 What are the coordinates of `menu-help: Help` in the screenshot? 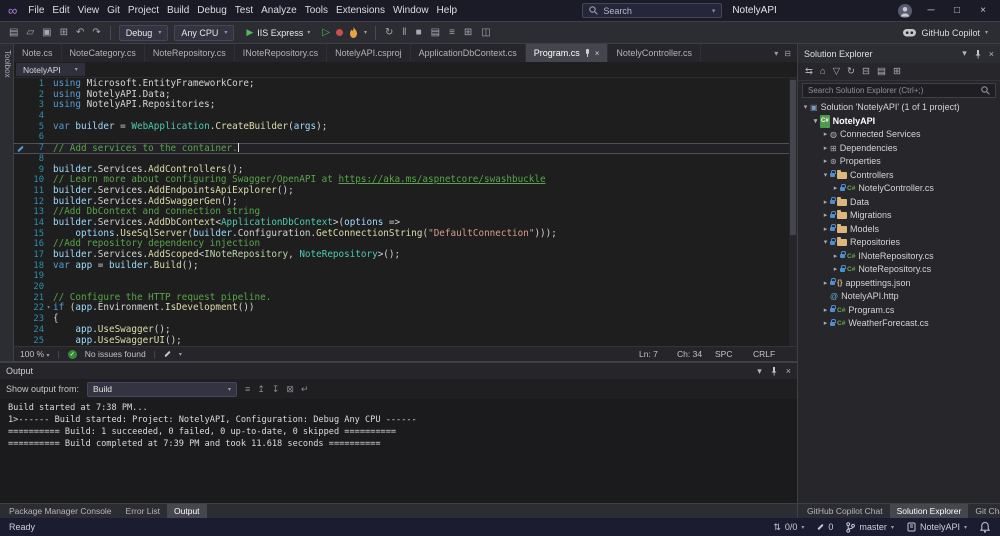 It's located at (447, 11).